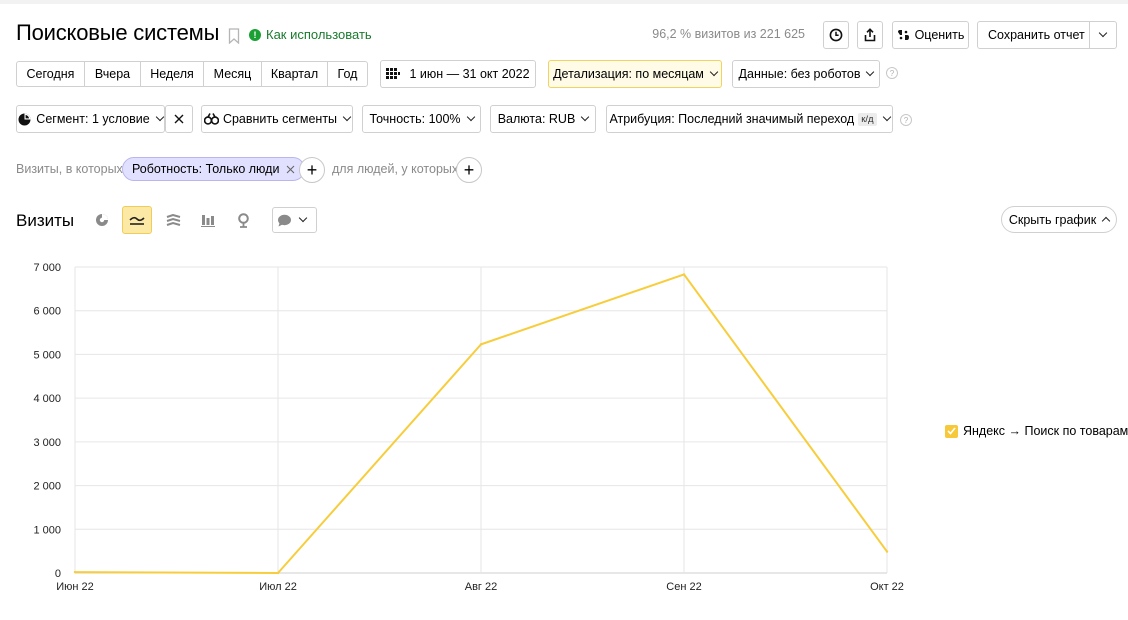 Image resolution: width=1128 pixels, height=620 pixels. I want to click on map-view-button, so click(243, 220).